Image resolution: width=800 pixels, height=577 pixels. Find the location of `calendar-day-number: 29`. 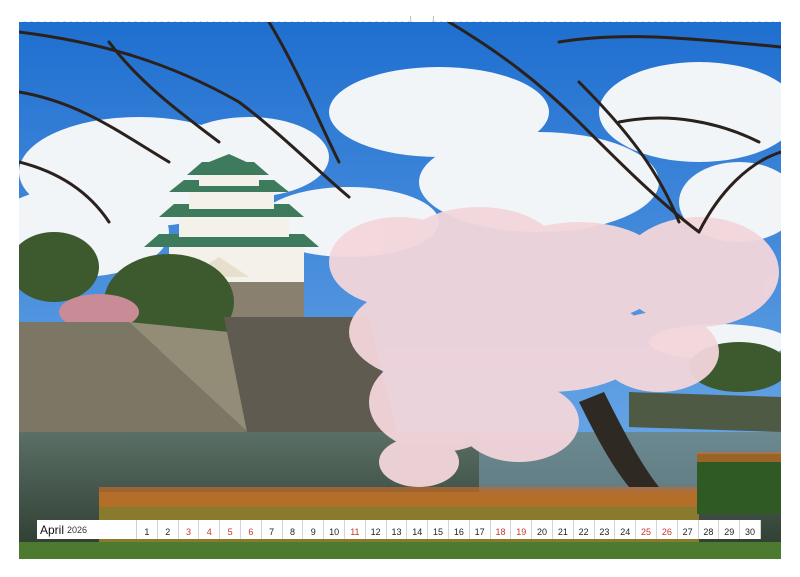

calendar-day-number: 29 is located at coordinates (729, 532).